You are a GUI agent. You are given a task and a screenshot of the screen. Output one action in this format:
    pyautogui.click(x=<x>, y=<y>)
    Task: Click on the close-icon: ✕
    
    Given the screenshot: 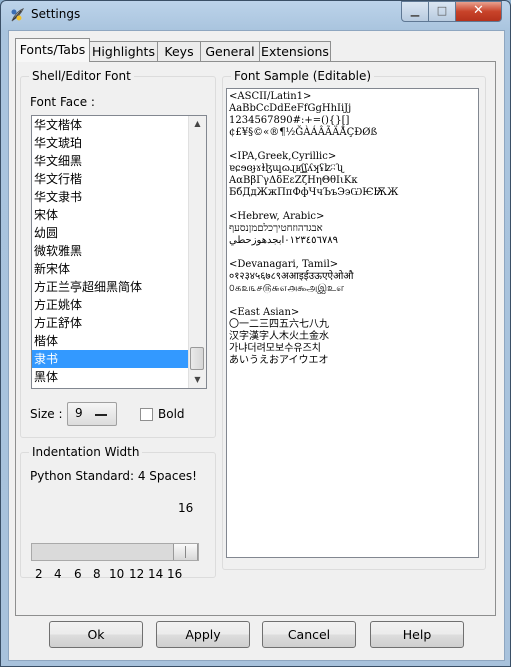 What is the action you would take?
    pyautogui.click(x=478, y=10)
    